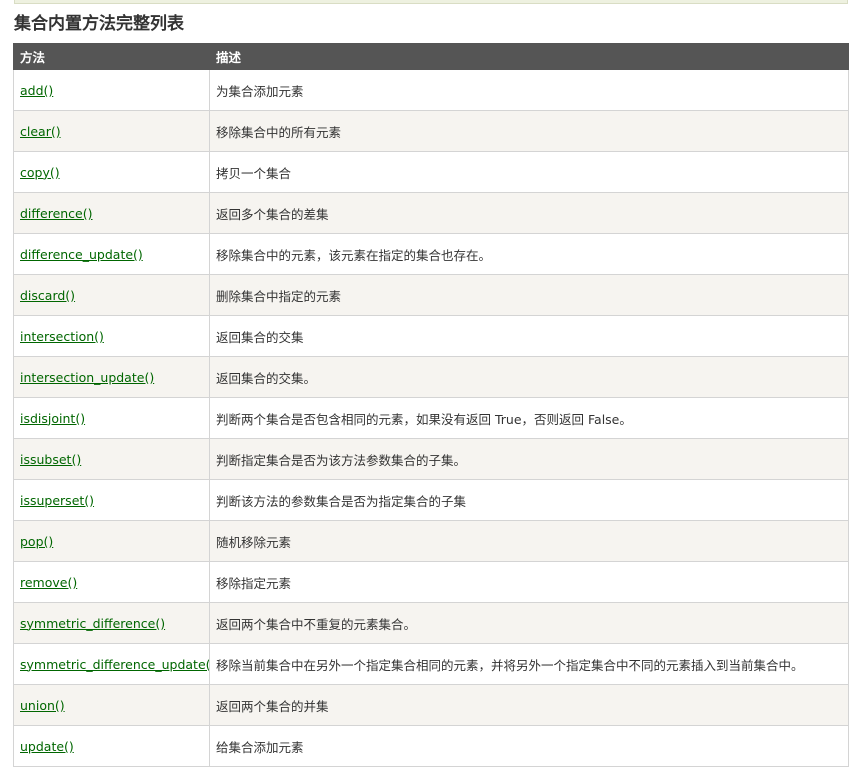 Image resolution: width=855 pixels, height=775 pixels. I want to click on table-row: union() 返回两个集合的并集, so click(431, 705).